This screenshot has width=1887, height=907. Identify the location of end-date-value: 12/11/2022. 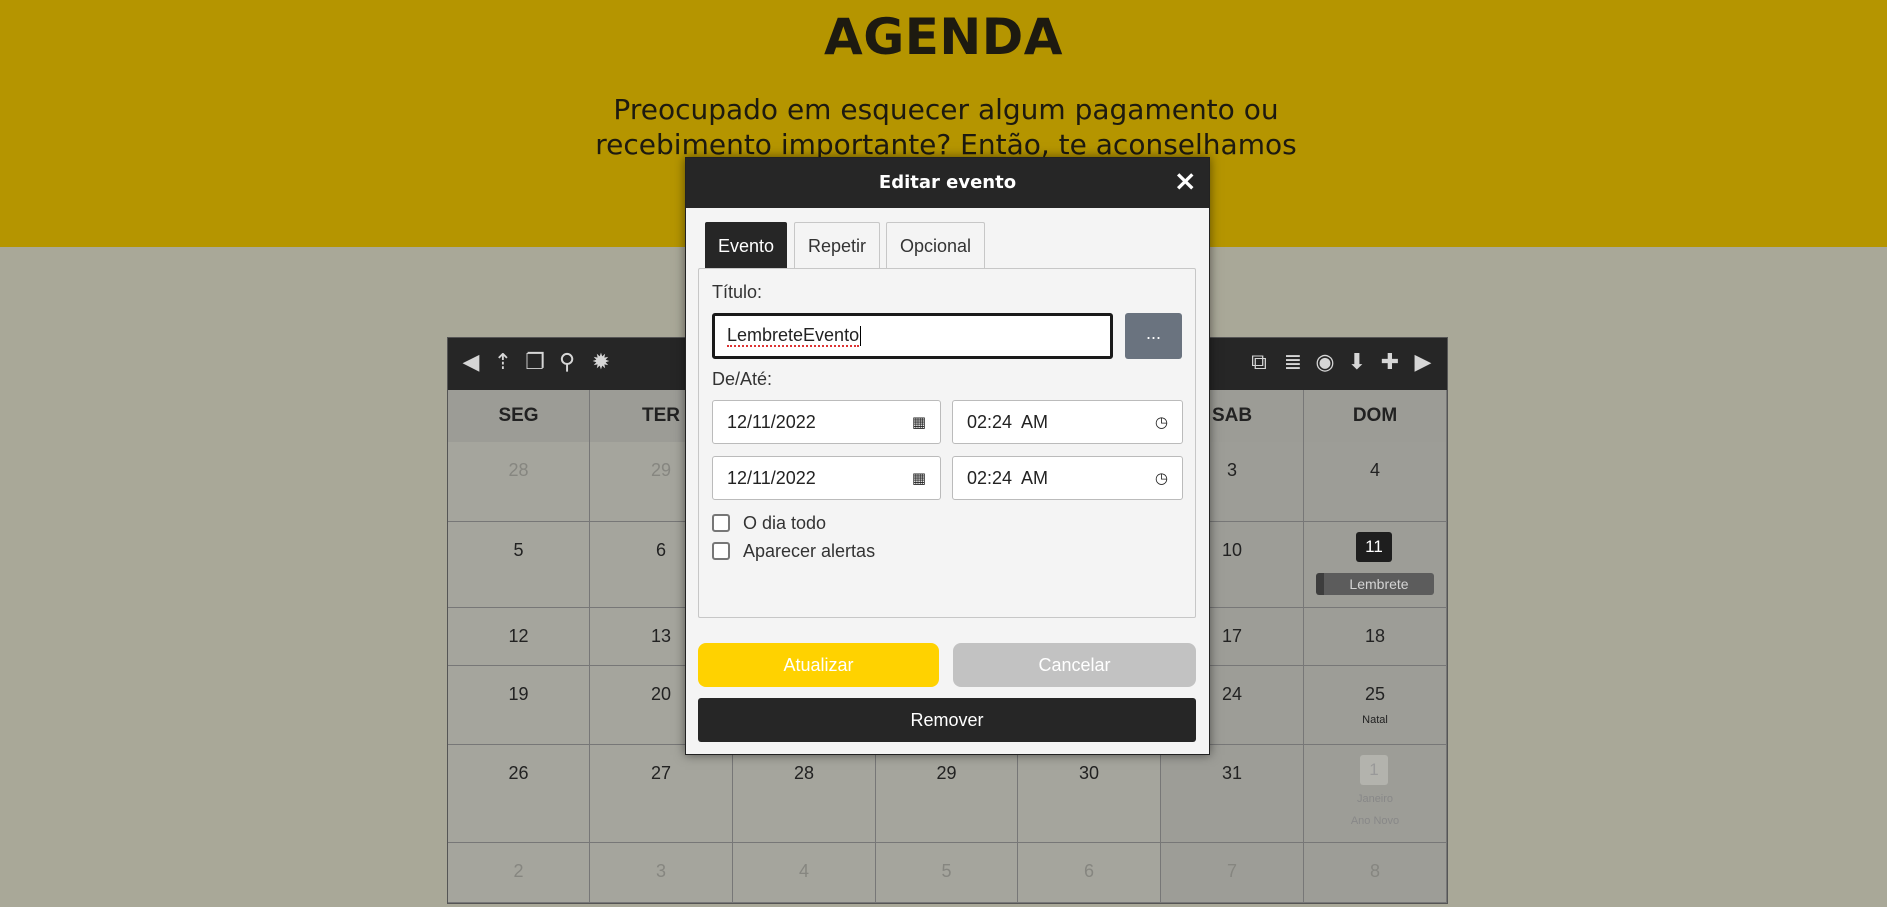
(771, 478).